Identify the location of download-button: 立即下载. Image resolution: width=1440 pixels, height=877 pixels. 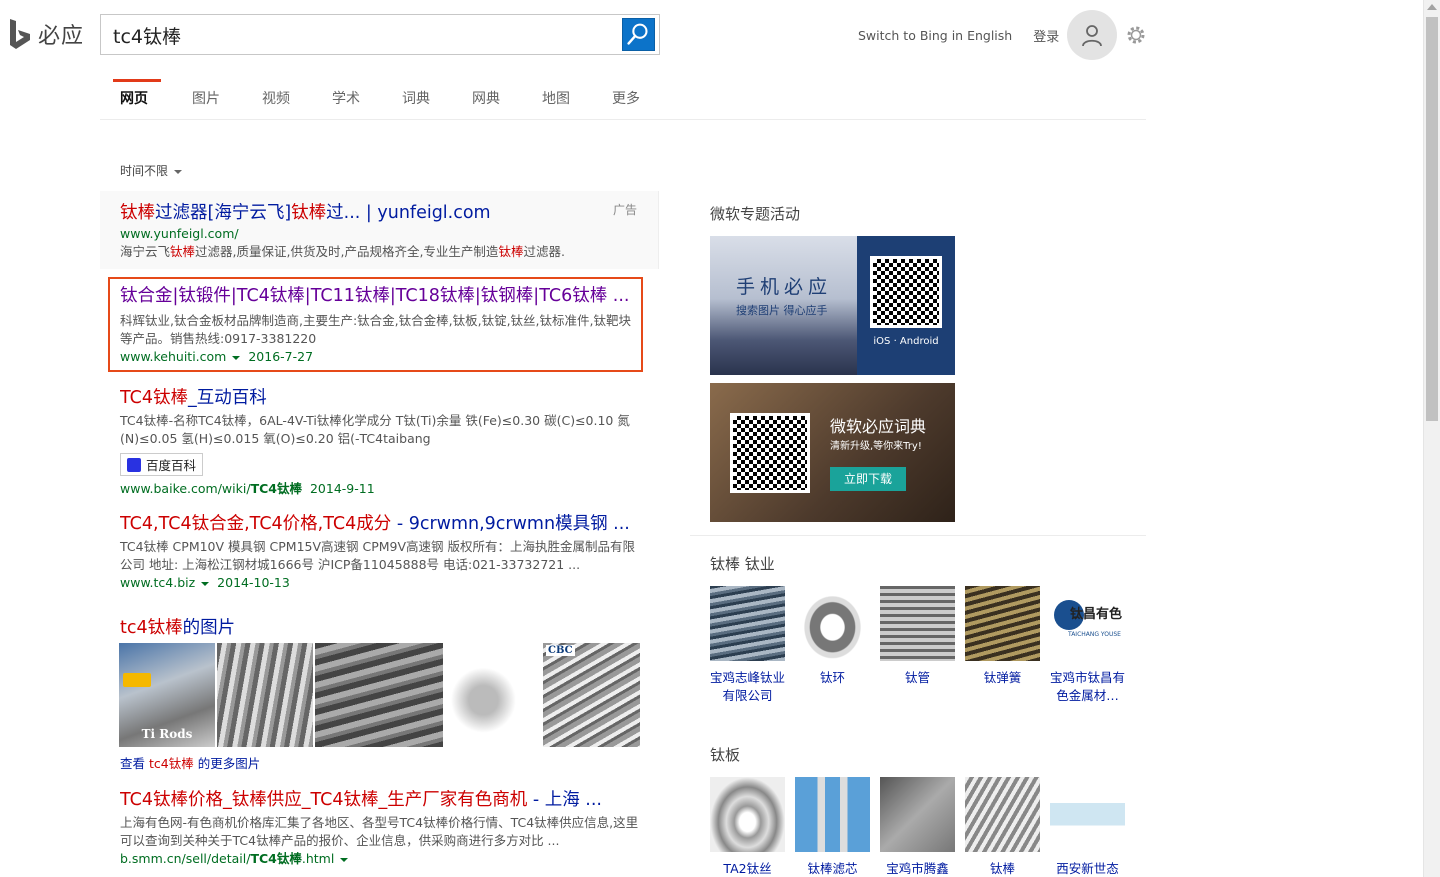
(868, 479).